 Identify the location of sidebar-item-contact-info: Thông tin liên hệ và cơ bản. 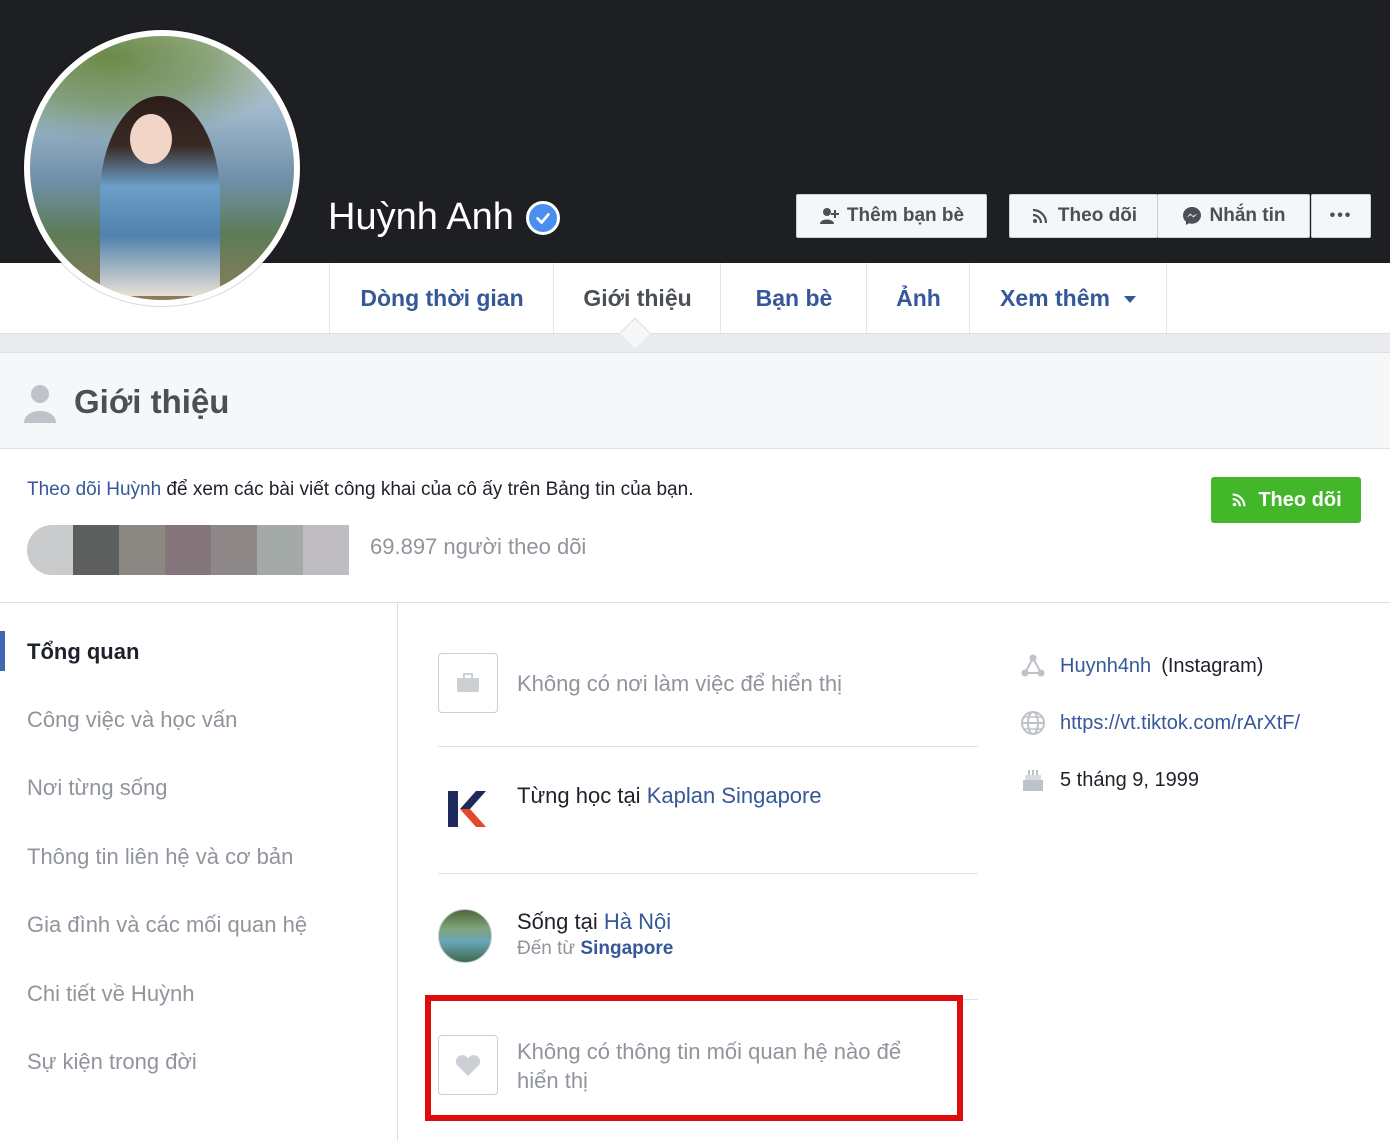
(160, 857).